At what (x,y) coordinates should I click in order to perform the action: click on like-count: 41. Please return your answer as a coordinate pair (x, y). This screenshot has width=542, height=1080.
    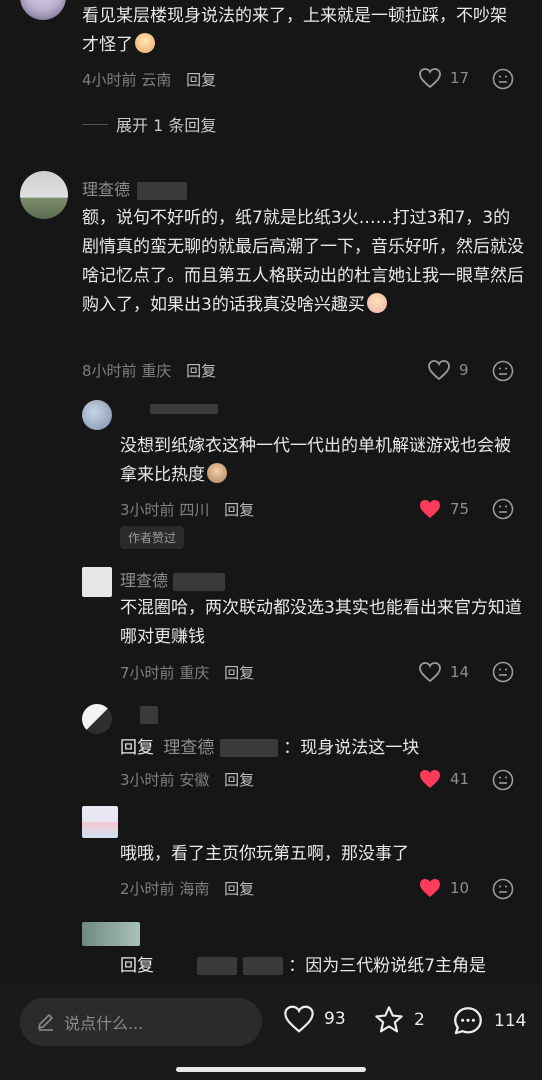
    Looking at the image, I should click on (460, 779).